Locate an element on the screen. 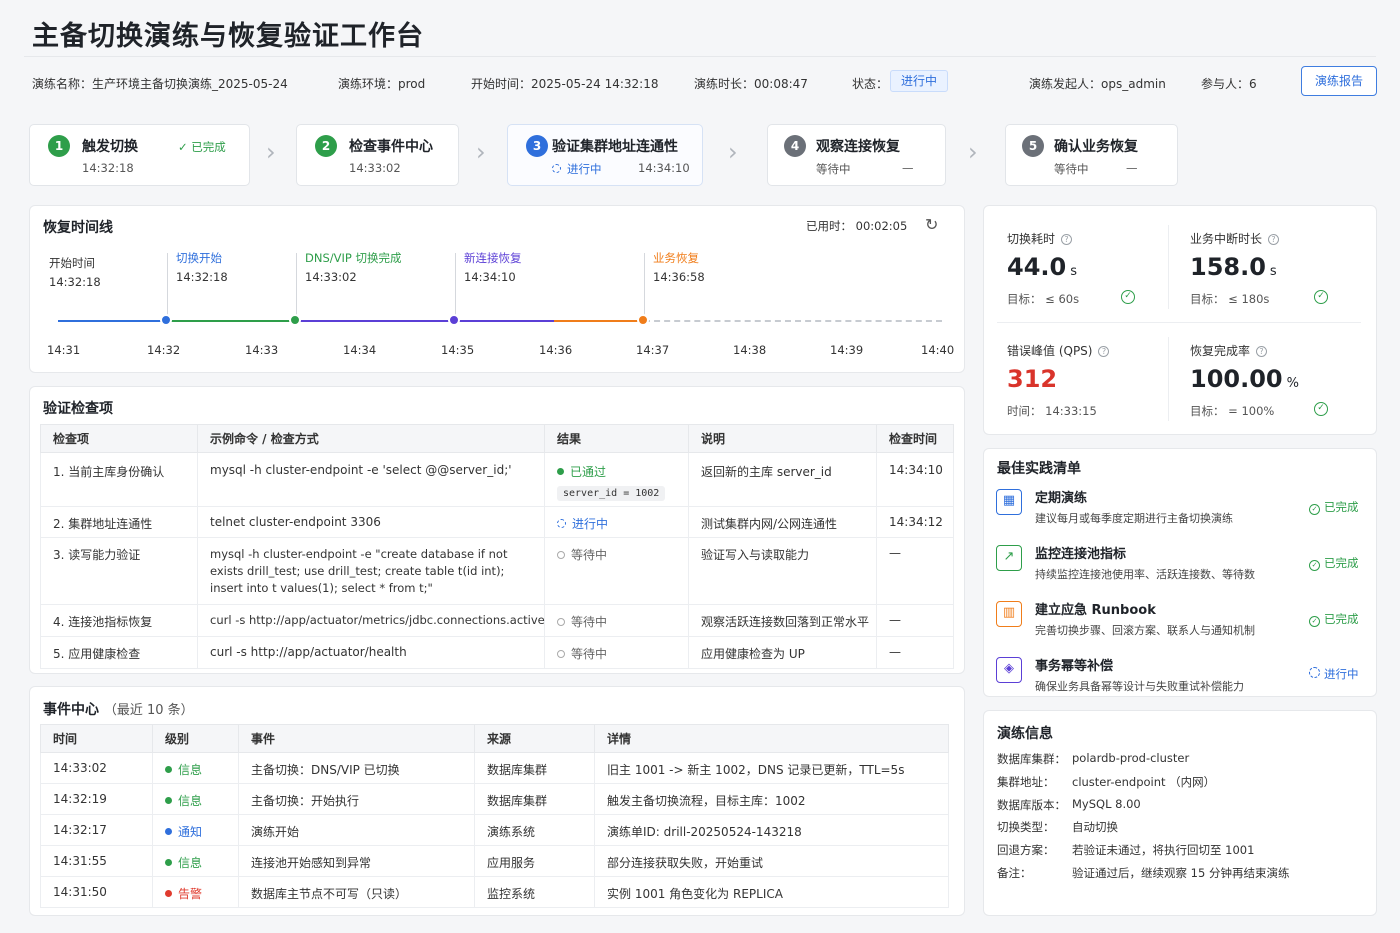  step-3: 3 验证集群地址连通性 进行中 14:34:10 is located at coordinates (605, 155).